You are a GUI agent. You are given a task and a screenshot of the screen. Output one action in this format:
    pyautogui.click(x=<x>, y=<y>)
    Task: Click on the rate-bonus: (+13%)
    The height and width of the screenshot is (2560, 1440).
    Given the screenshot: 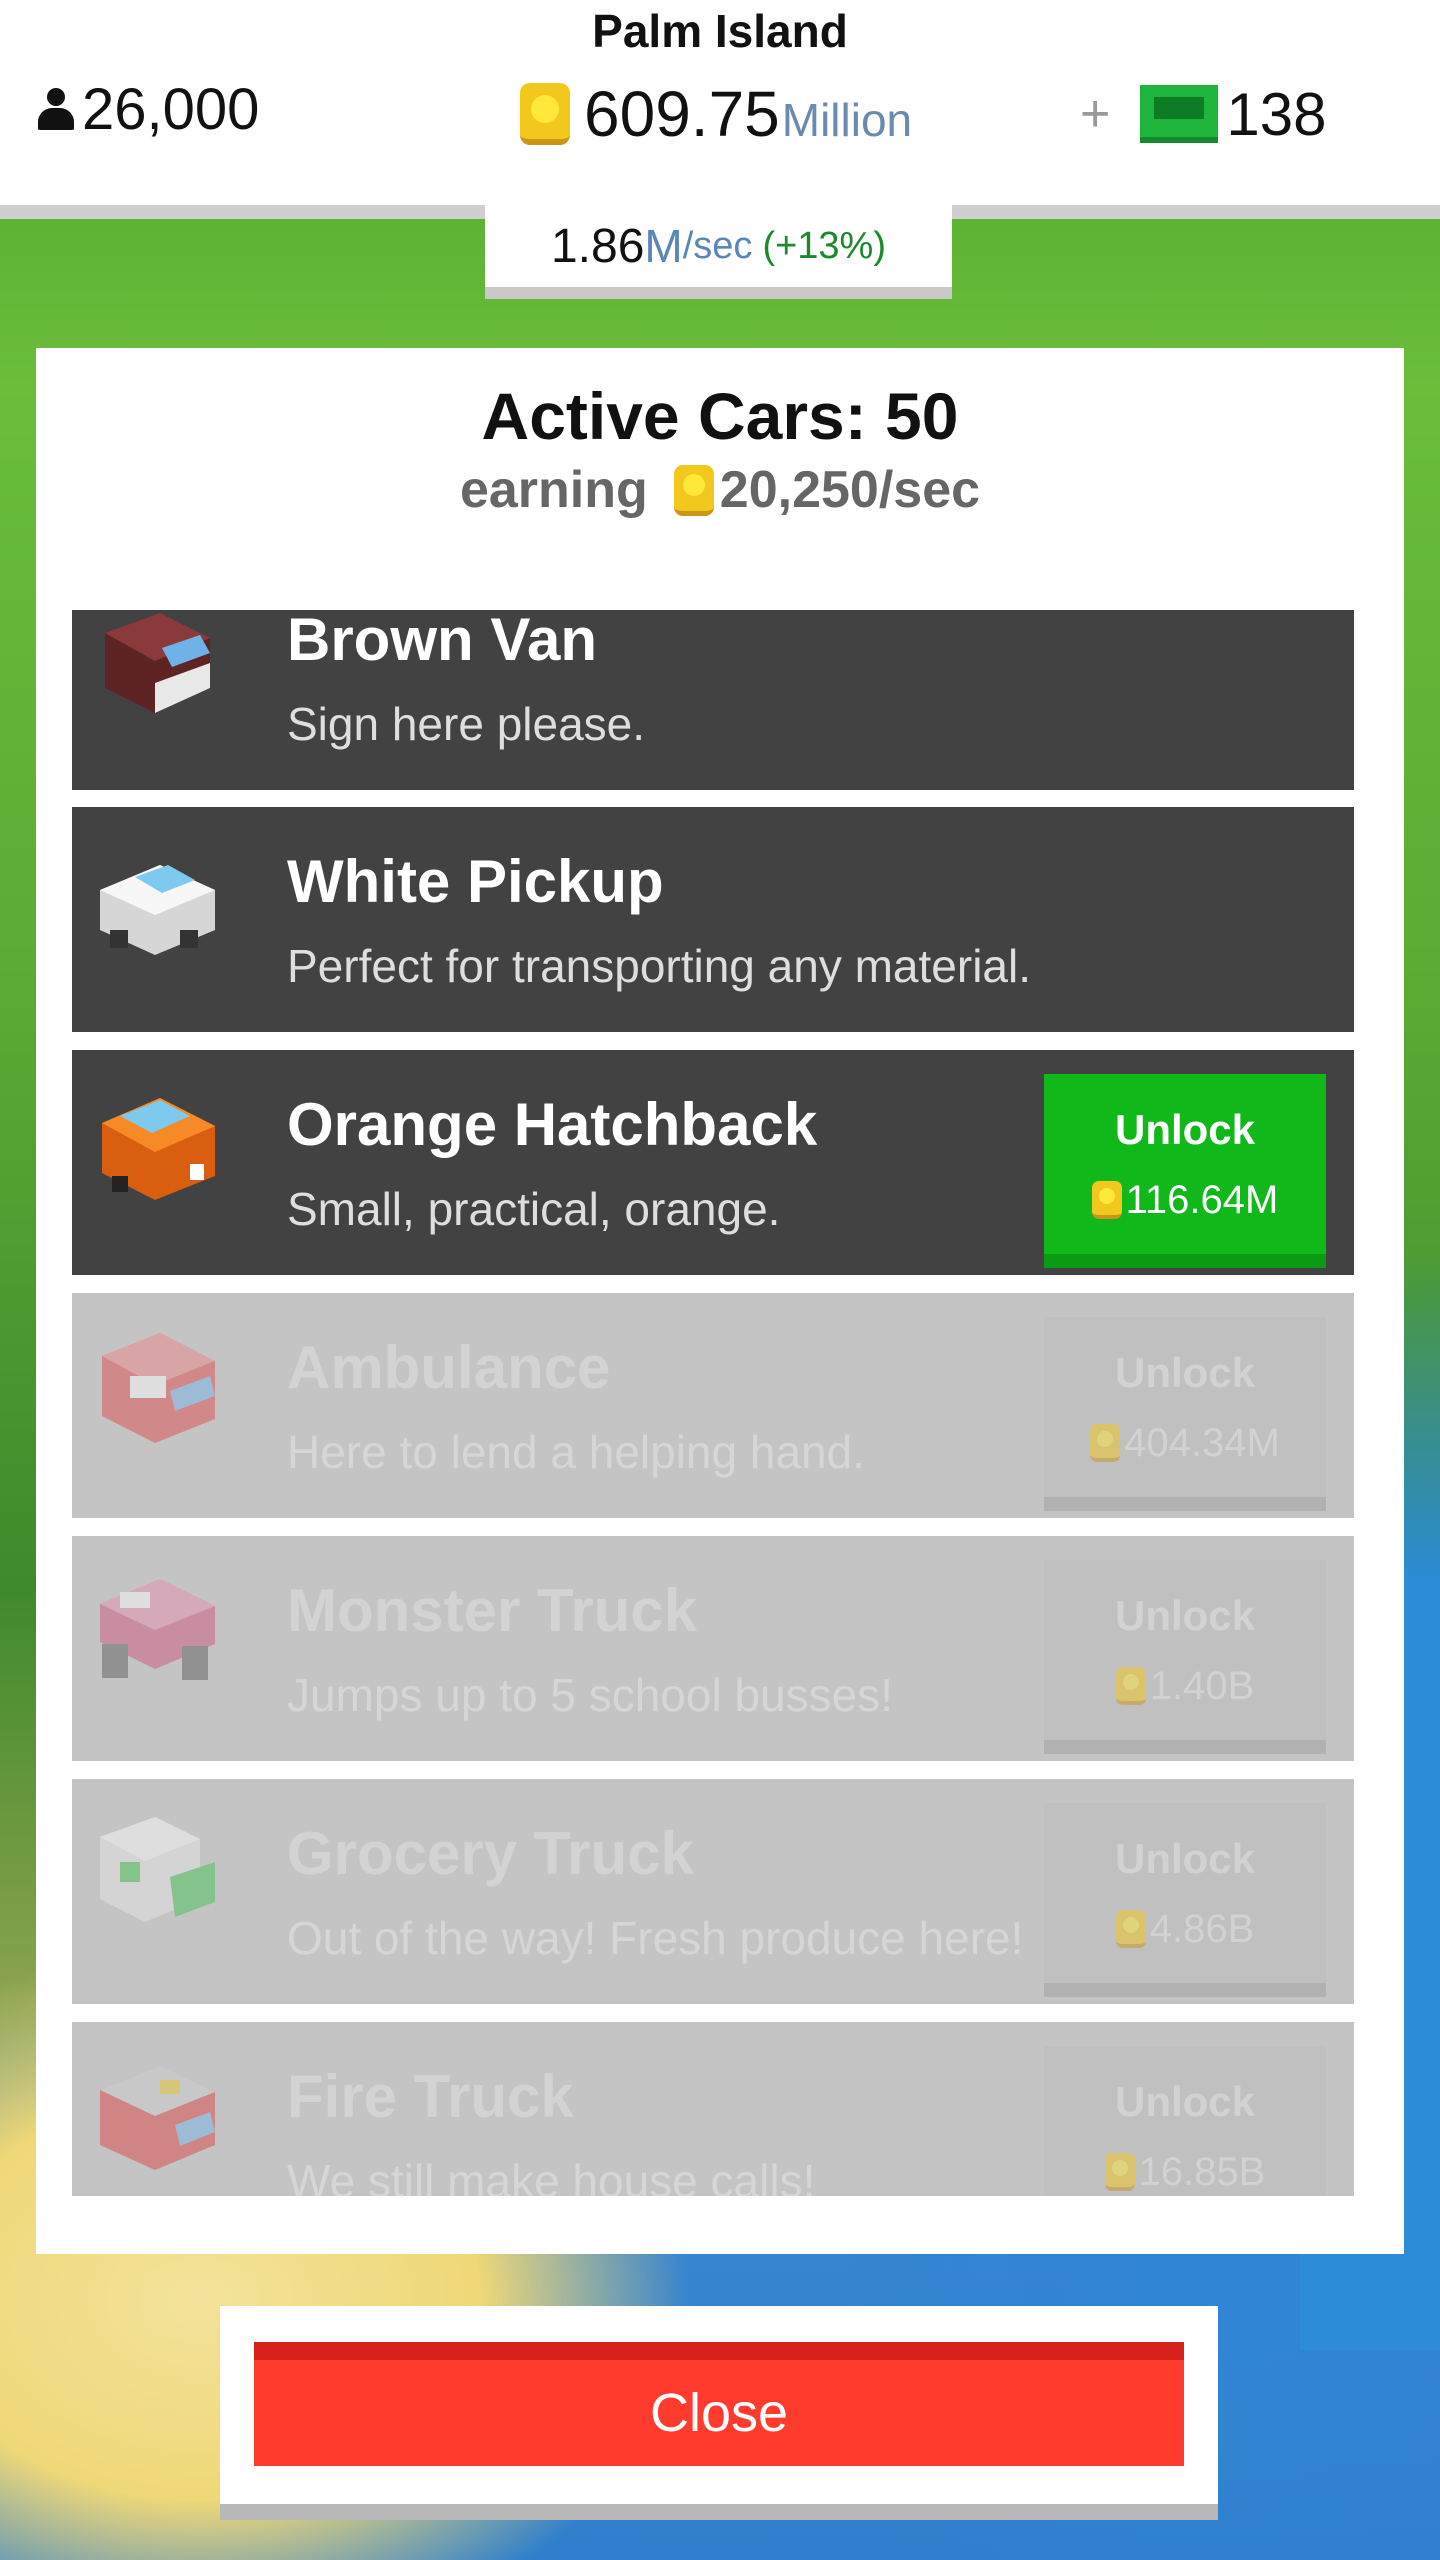 What is the action you would take?
    pyautogui.click(x=824, y=245)
    